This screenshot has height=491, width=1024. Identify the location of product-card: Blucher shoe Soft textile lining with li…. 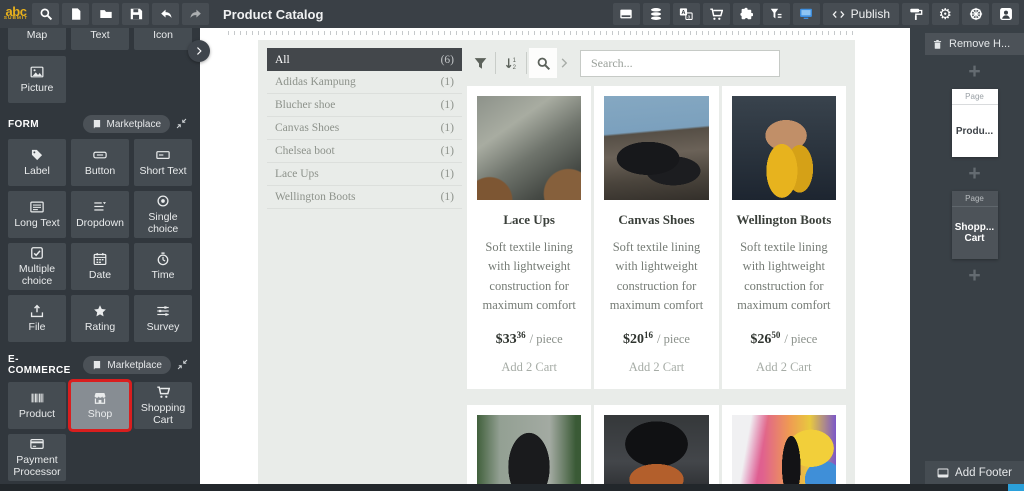
(656, 444).